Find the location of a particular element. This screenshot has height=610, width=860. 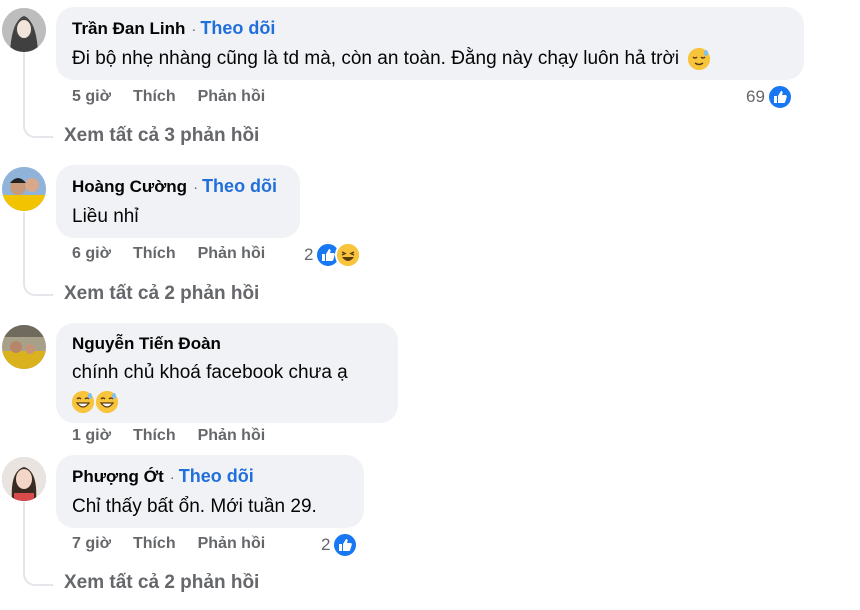

commenter-name: Trần Đan Linh is located at coordinates (128, 28).